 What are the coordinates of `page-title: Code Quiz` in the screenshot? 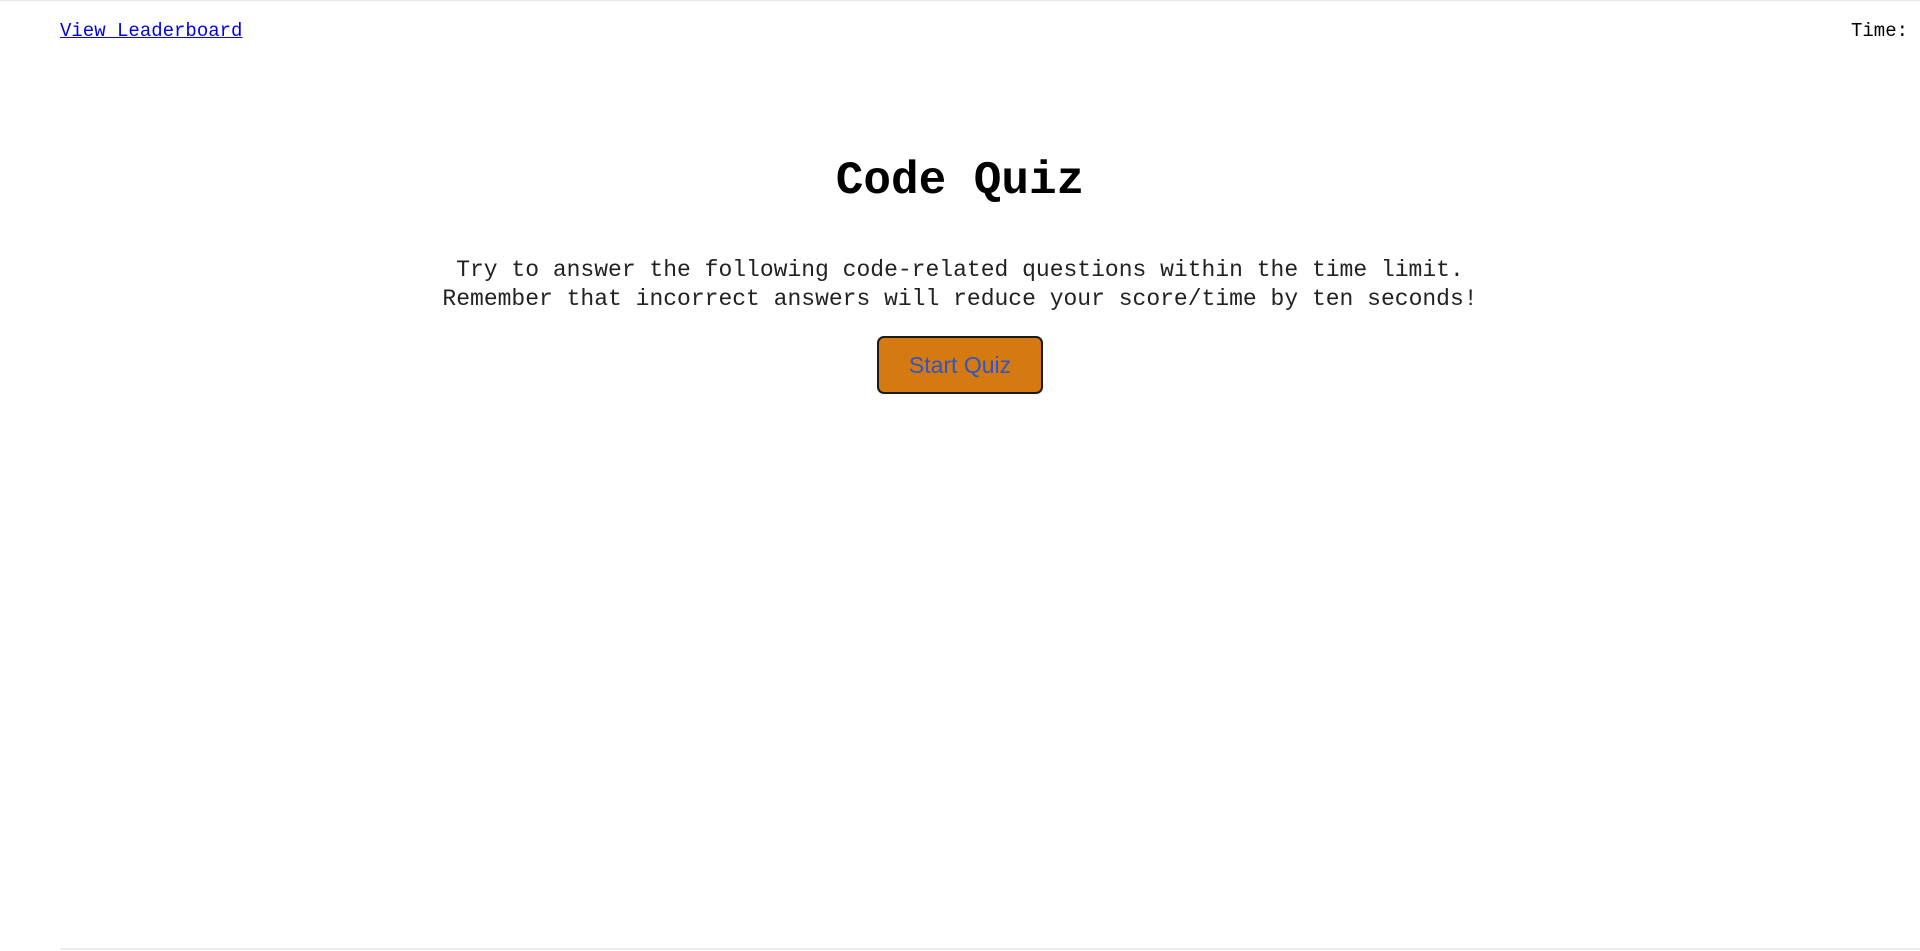 It's located at (960, 181).